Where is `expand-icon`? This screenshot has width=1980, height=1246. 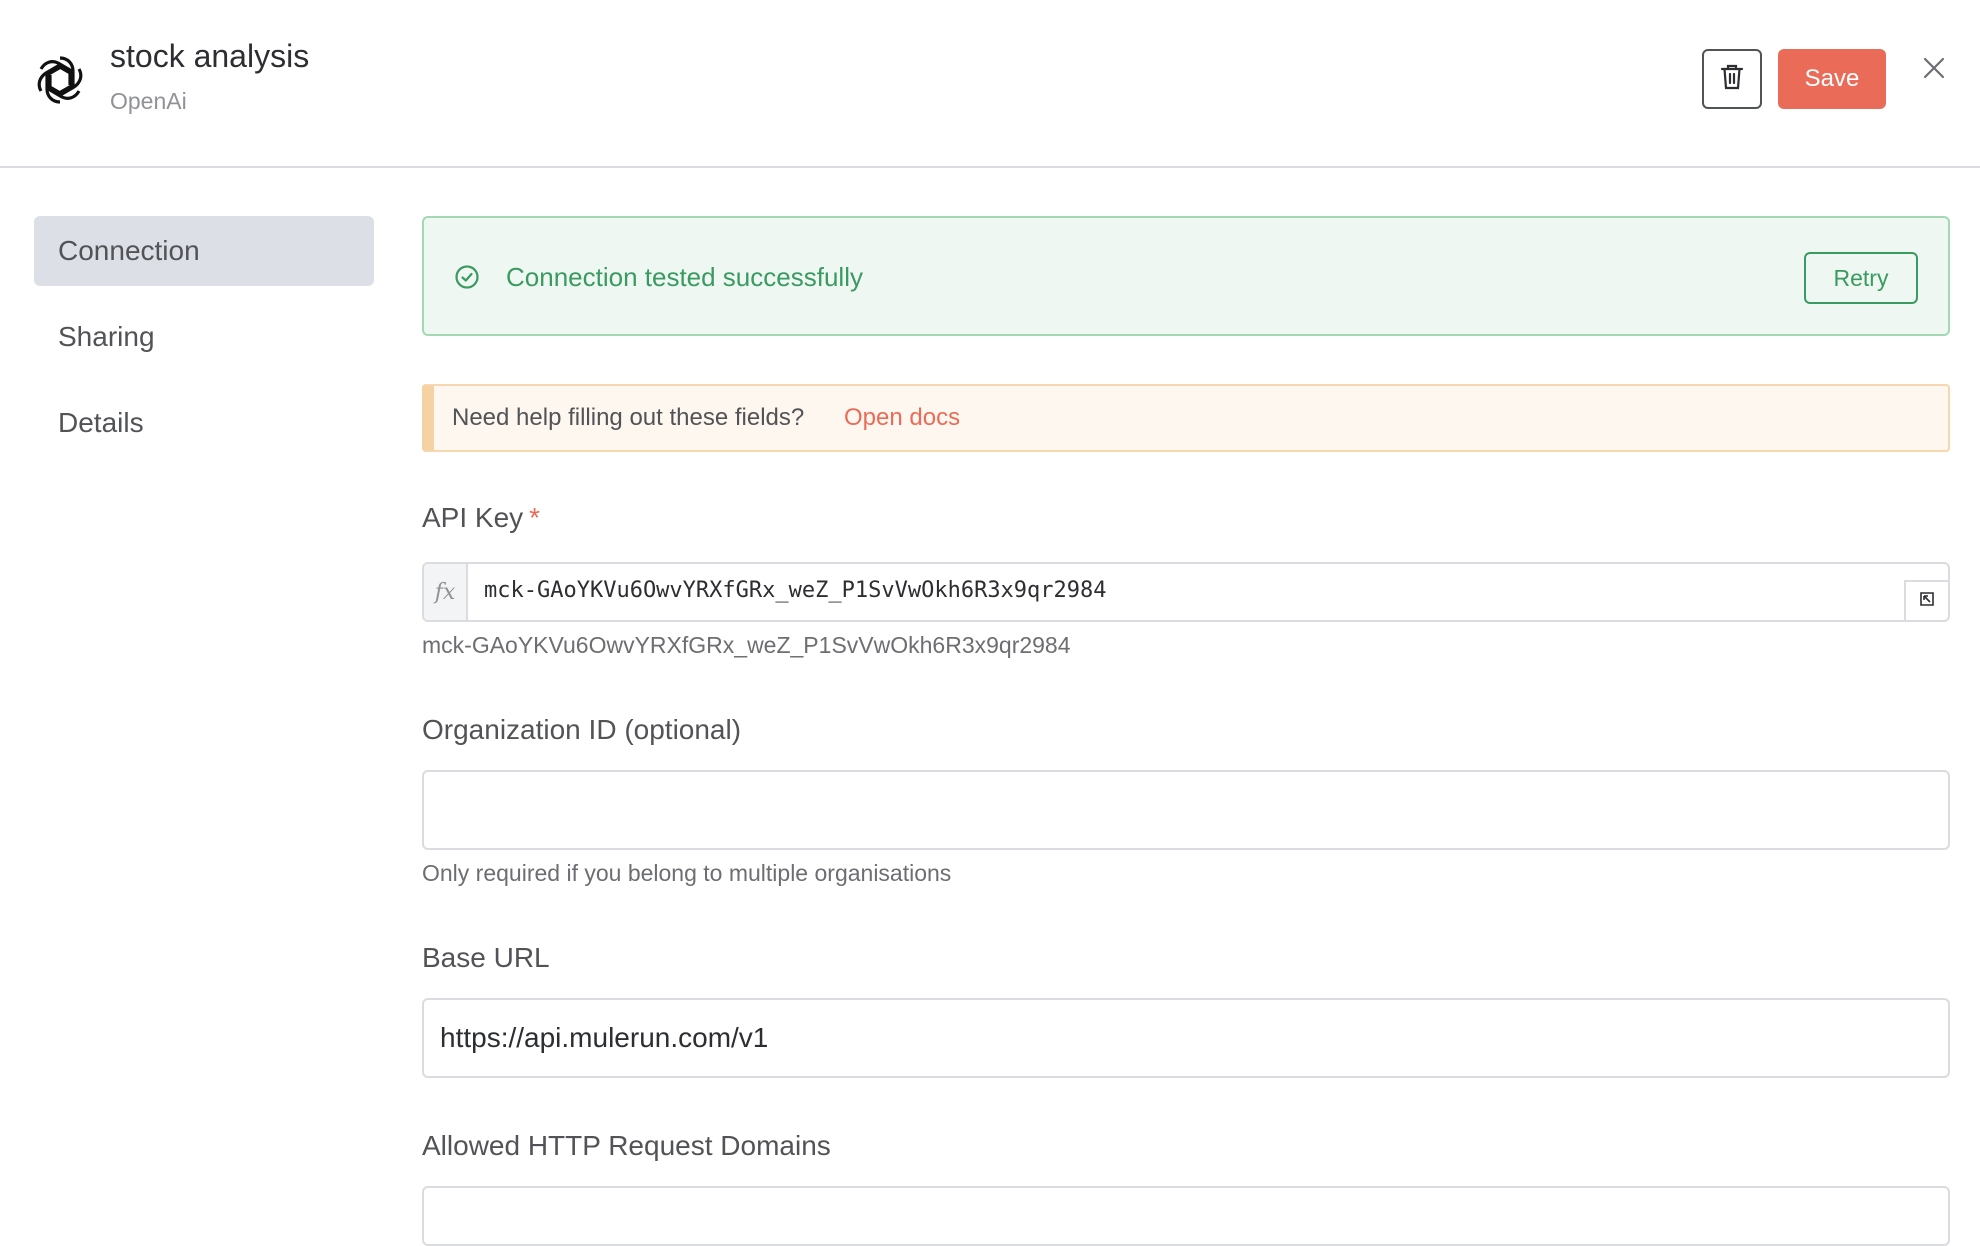
expand-icon is located at coordinates (1927, 601).